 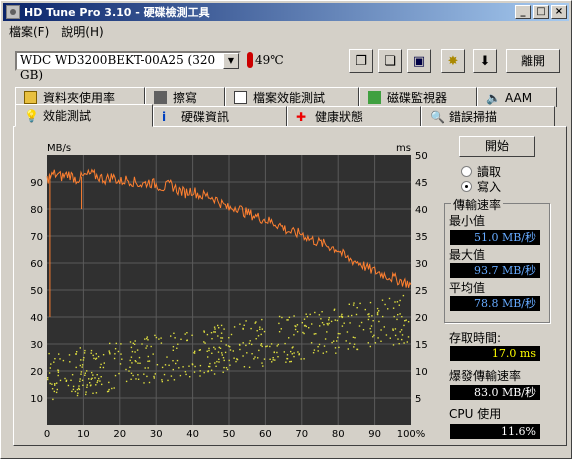 I want to click on download-button: ⬇, so click(x=485, y=61).